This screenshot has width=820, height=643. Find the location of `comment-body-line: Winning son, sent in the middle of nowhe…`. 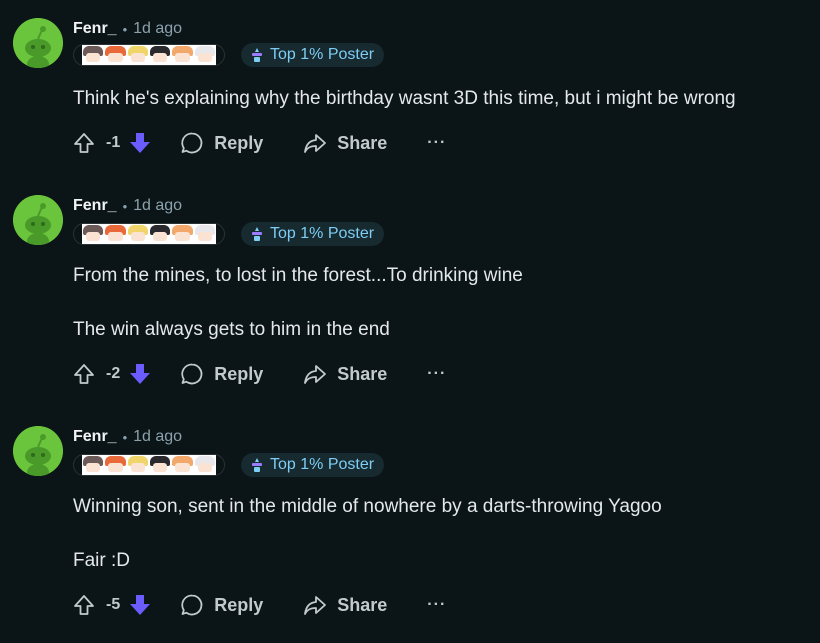

comment-body-line: Winning son, sent in the middle of nowhe… is located at coordinates (367, 506).